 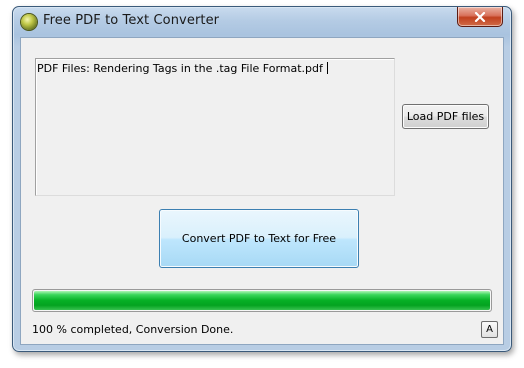 I want to click on load-pdf-files-button: Load PDF files, so click(x=445, y=116).